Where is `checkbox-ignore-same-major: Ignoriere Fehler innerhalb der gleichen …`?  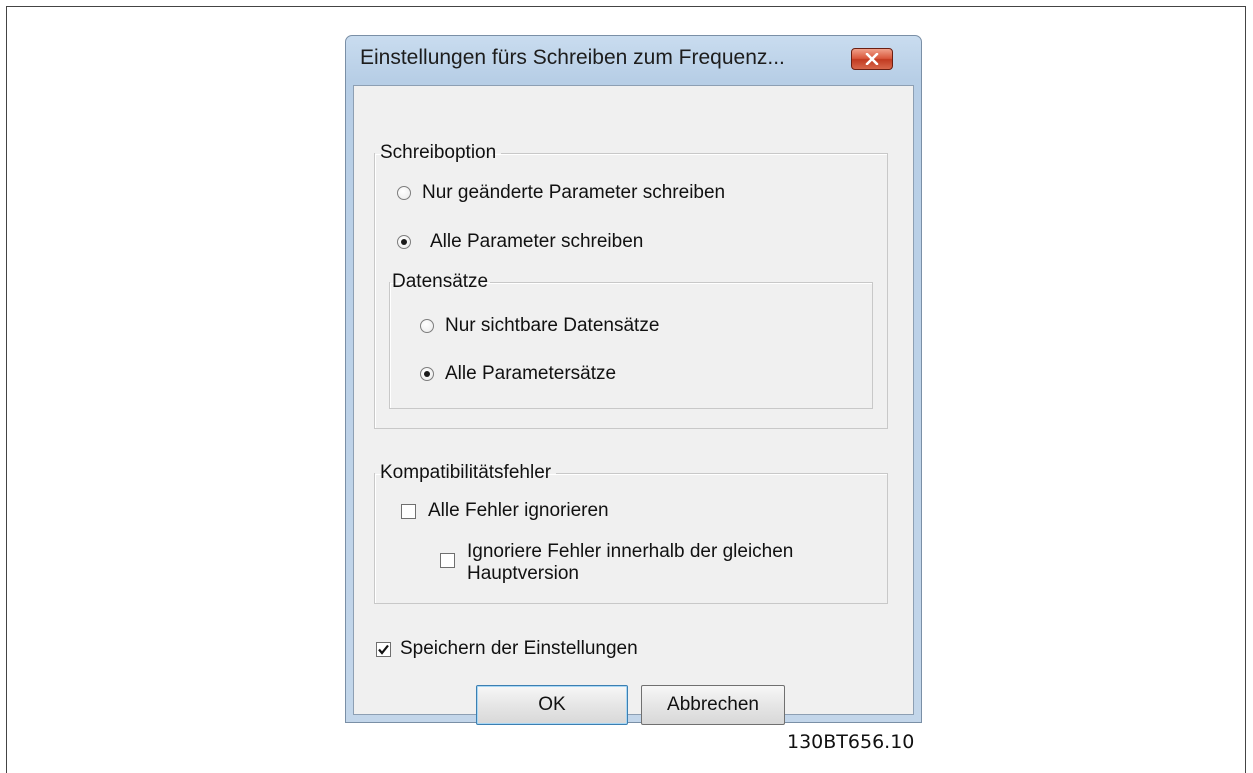
checkbox-ignore-same-major: Ignoriere Fehler innerhalb der gleichen … is located at coordinates (616, 563).